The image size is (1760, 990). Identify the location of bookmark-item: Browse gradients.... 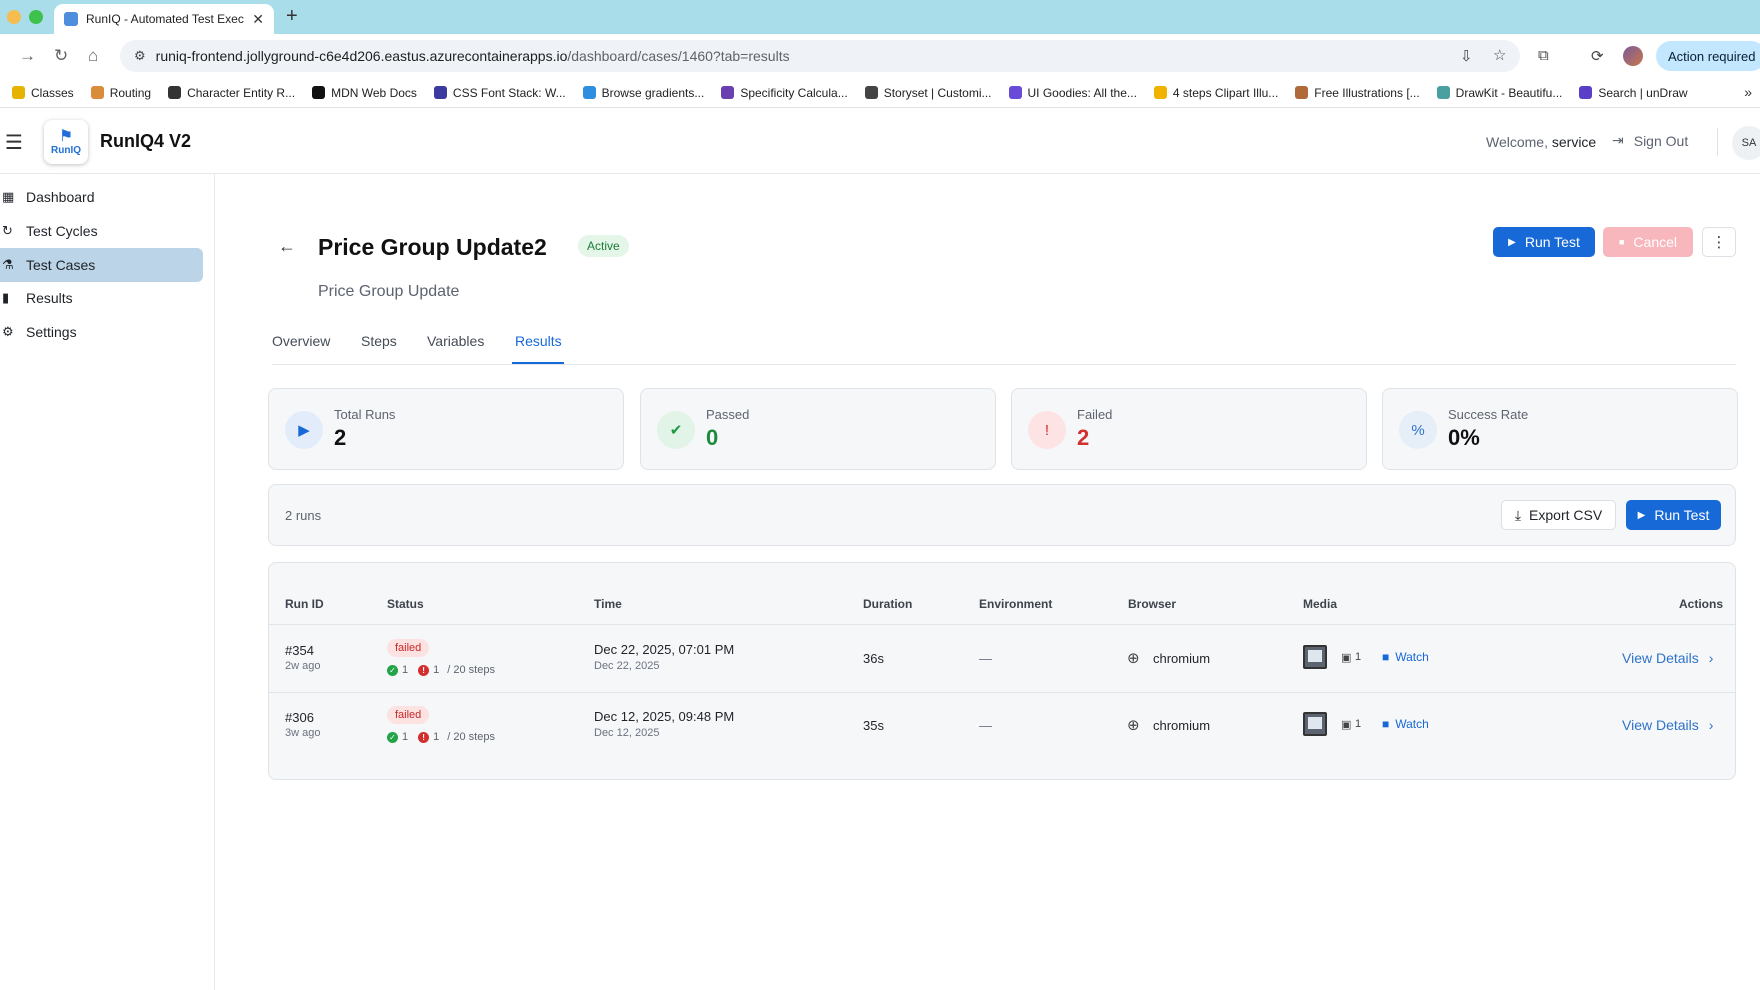
(643, 93).